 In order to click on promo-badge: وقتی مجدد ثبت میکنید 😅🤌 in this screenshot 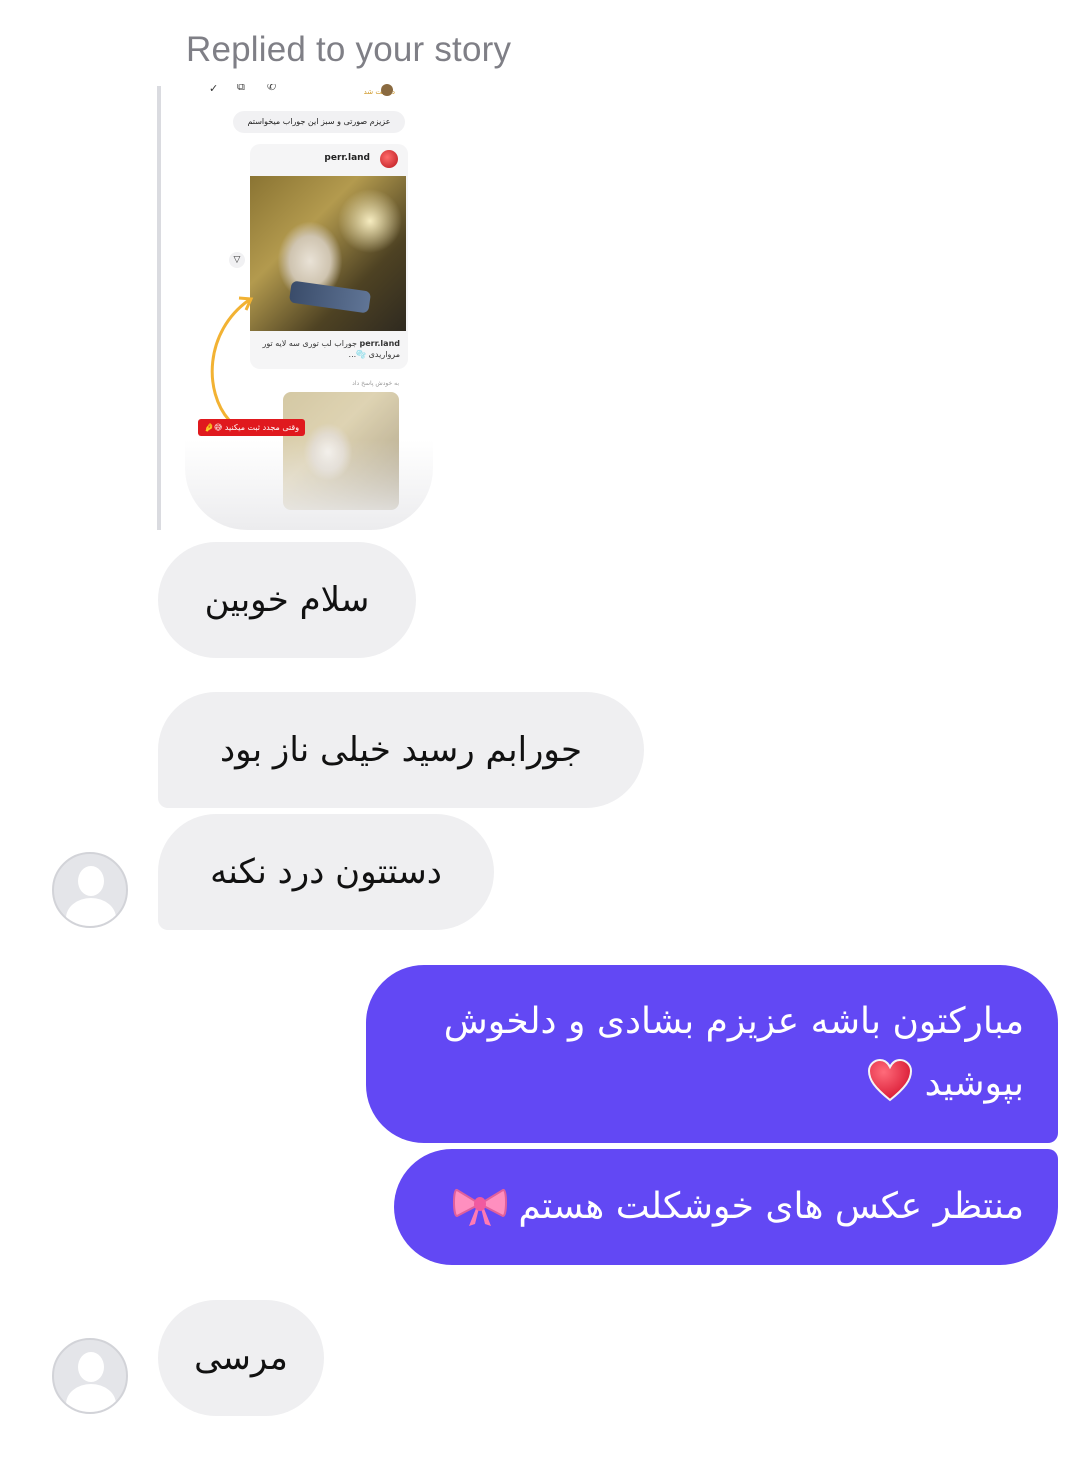, I will do `click(252, 427)`.